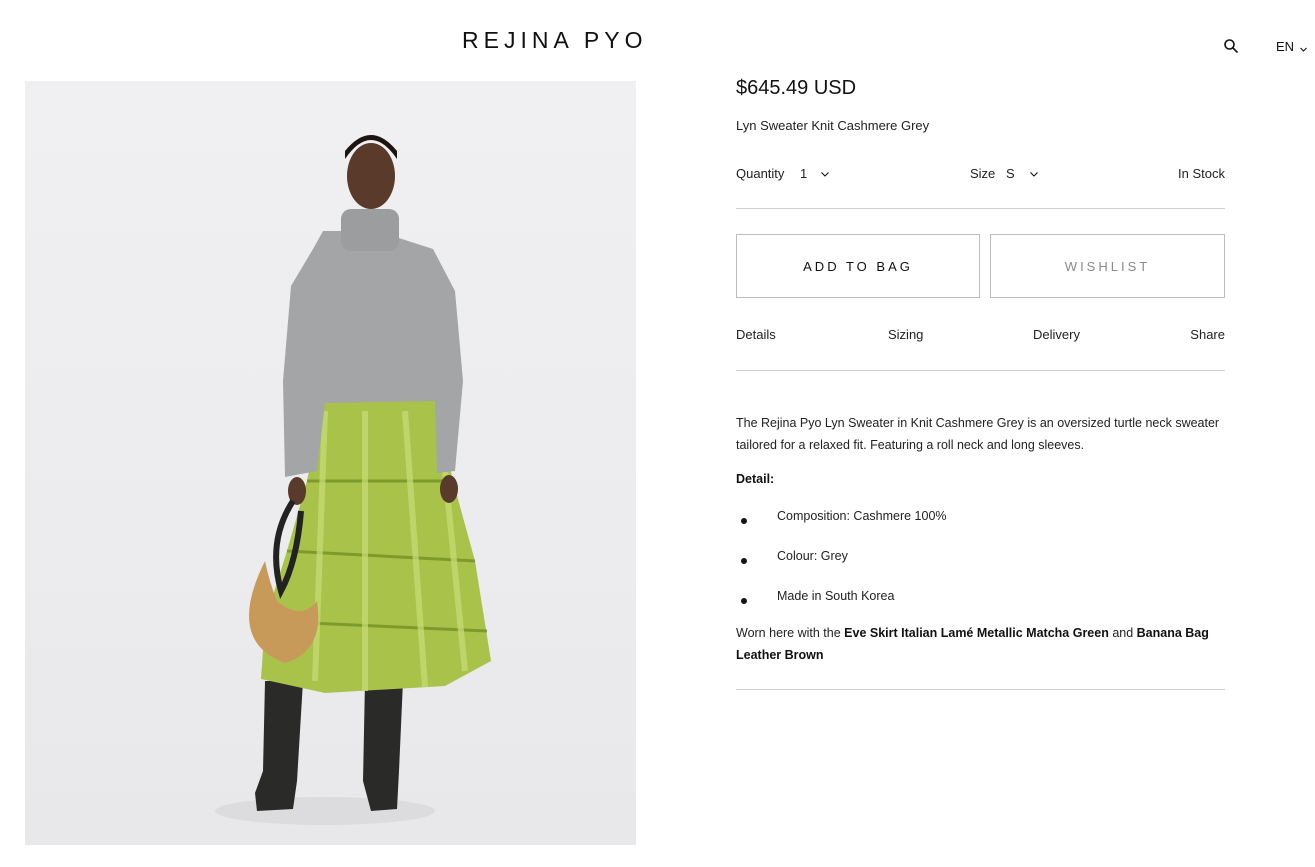 Image resolution: width=1315 pixels, height=867 pixels. Describe the element at coordinates (980, 336) in the screenshot. I see `info-tabs: Details Sizing Delivery Share` at that location.